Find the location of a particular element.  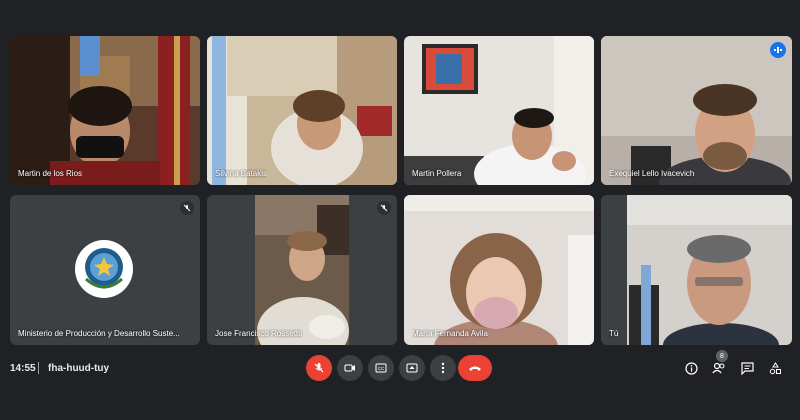

mic-toggle-button is located at coordinates (319, 368).